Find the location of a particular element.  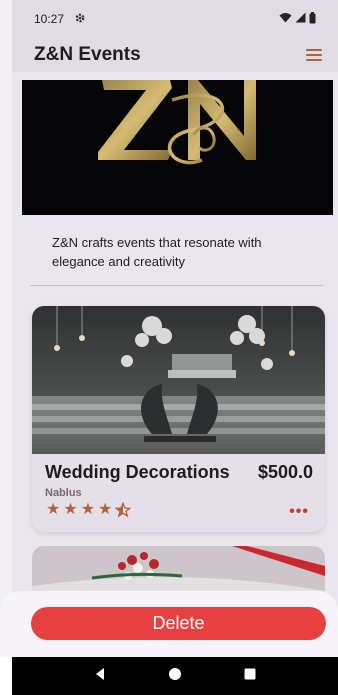

home-icon is located at coordinates (175, 676).